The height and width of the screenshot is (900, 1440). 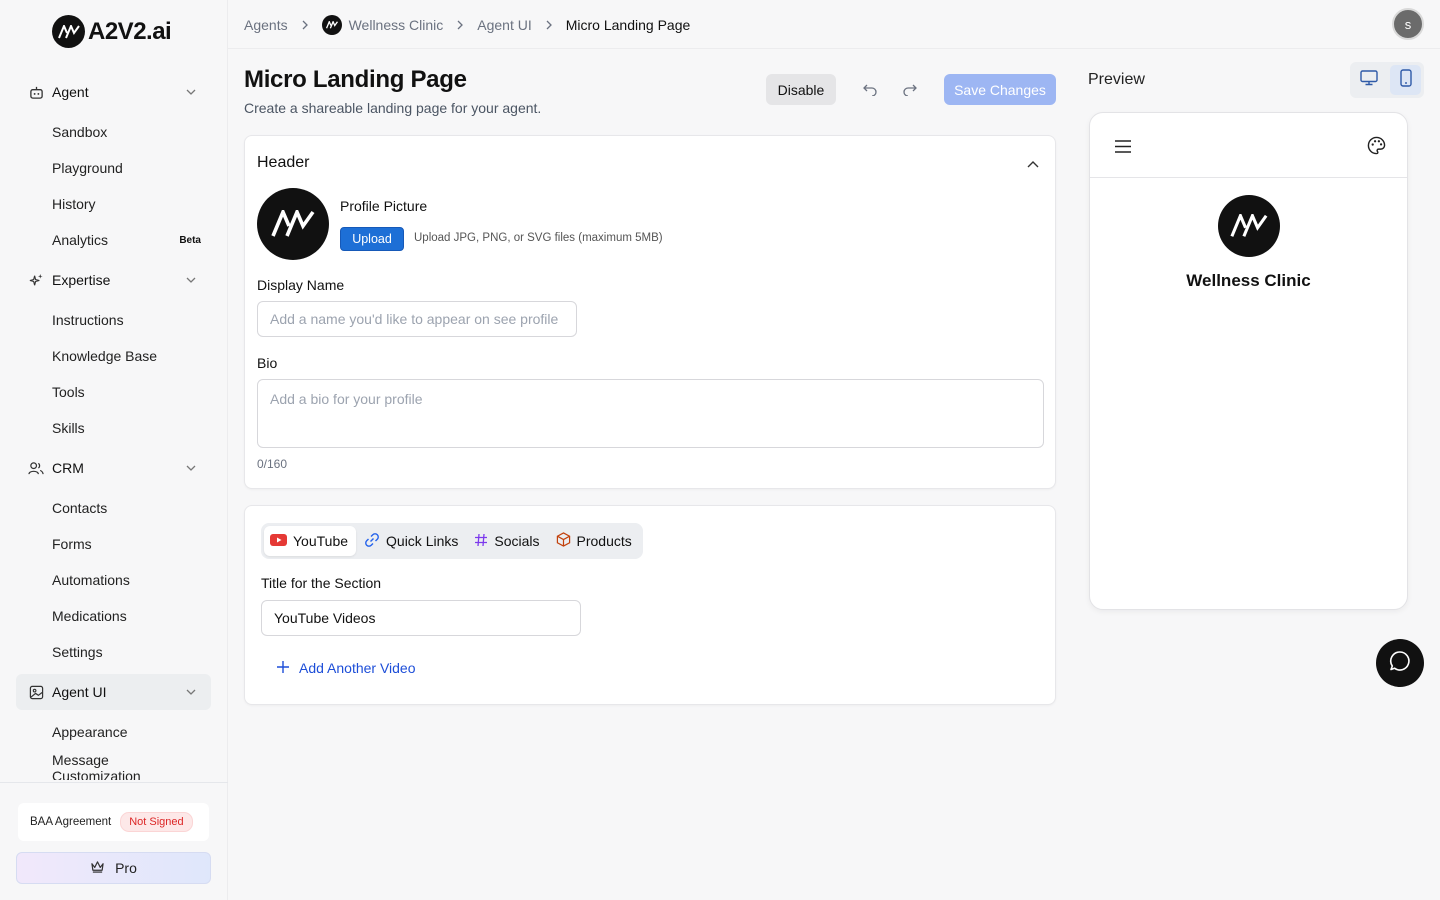 I want to click on sidebar-item-playground: Playground, so click(x=113, y=168).